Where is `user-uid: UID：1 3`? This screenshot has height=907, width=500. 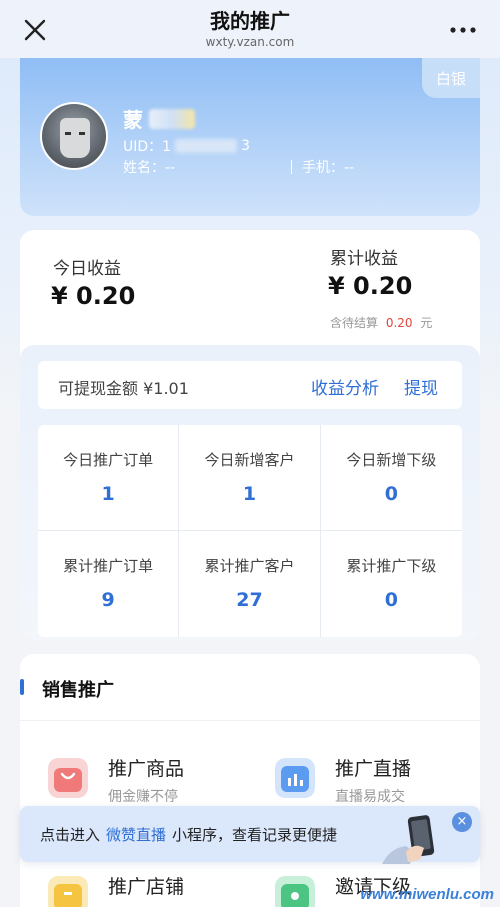 user-uid: UID：1 3 is located at coordinates (186, 146).